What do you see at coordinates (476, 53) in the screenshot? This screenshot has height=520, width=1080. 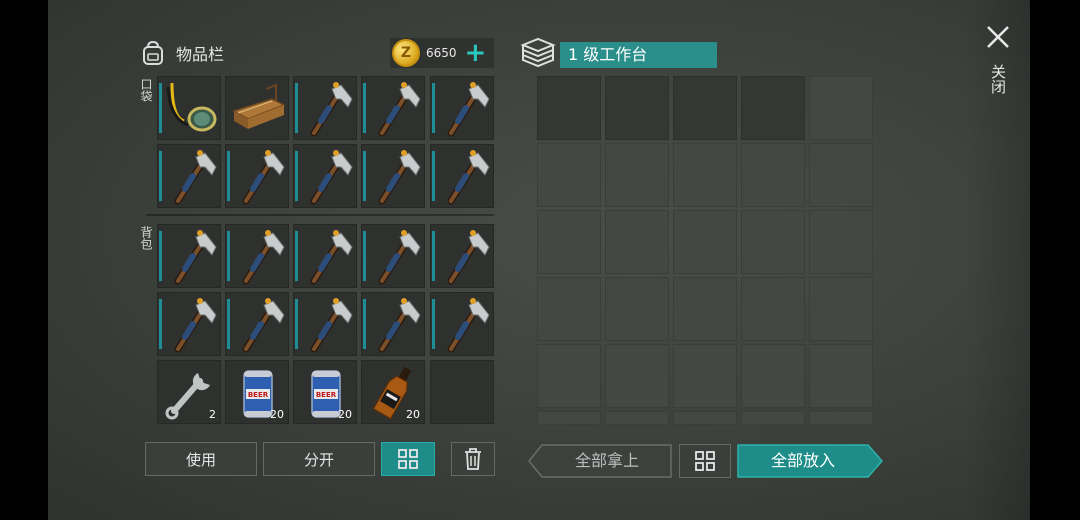 I see `add-currency-button: +` at bounding box center [476, 53].